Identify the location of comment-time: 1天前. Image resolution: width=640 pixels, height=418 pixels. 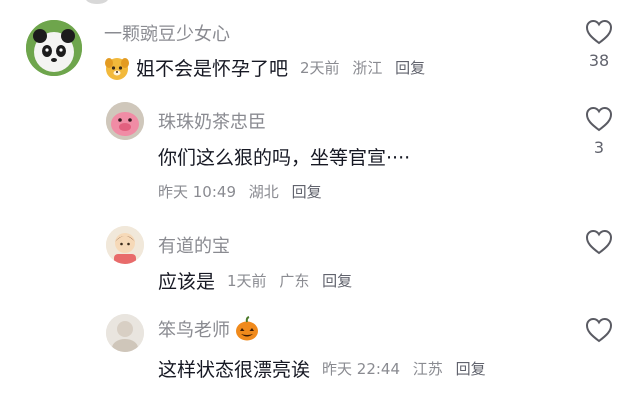
(247, 281).